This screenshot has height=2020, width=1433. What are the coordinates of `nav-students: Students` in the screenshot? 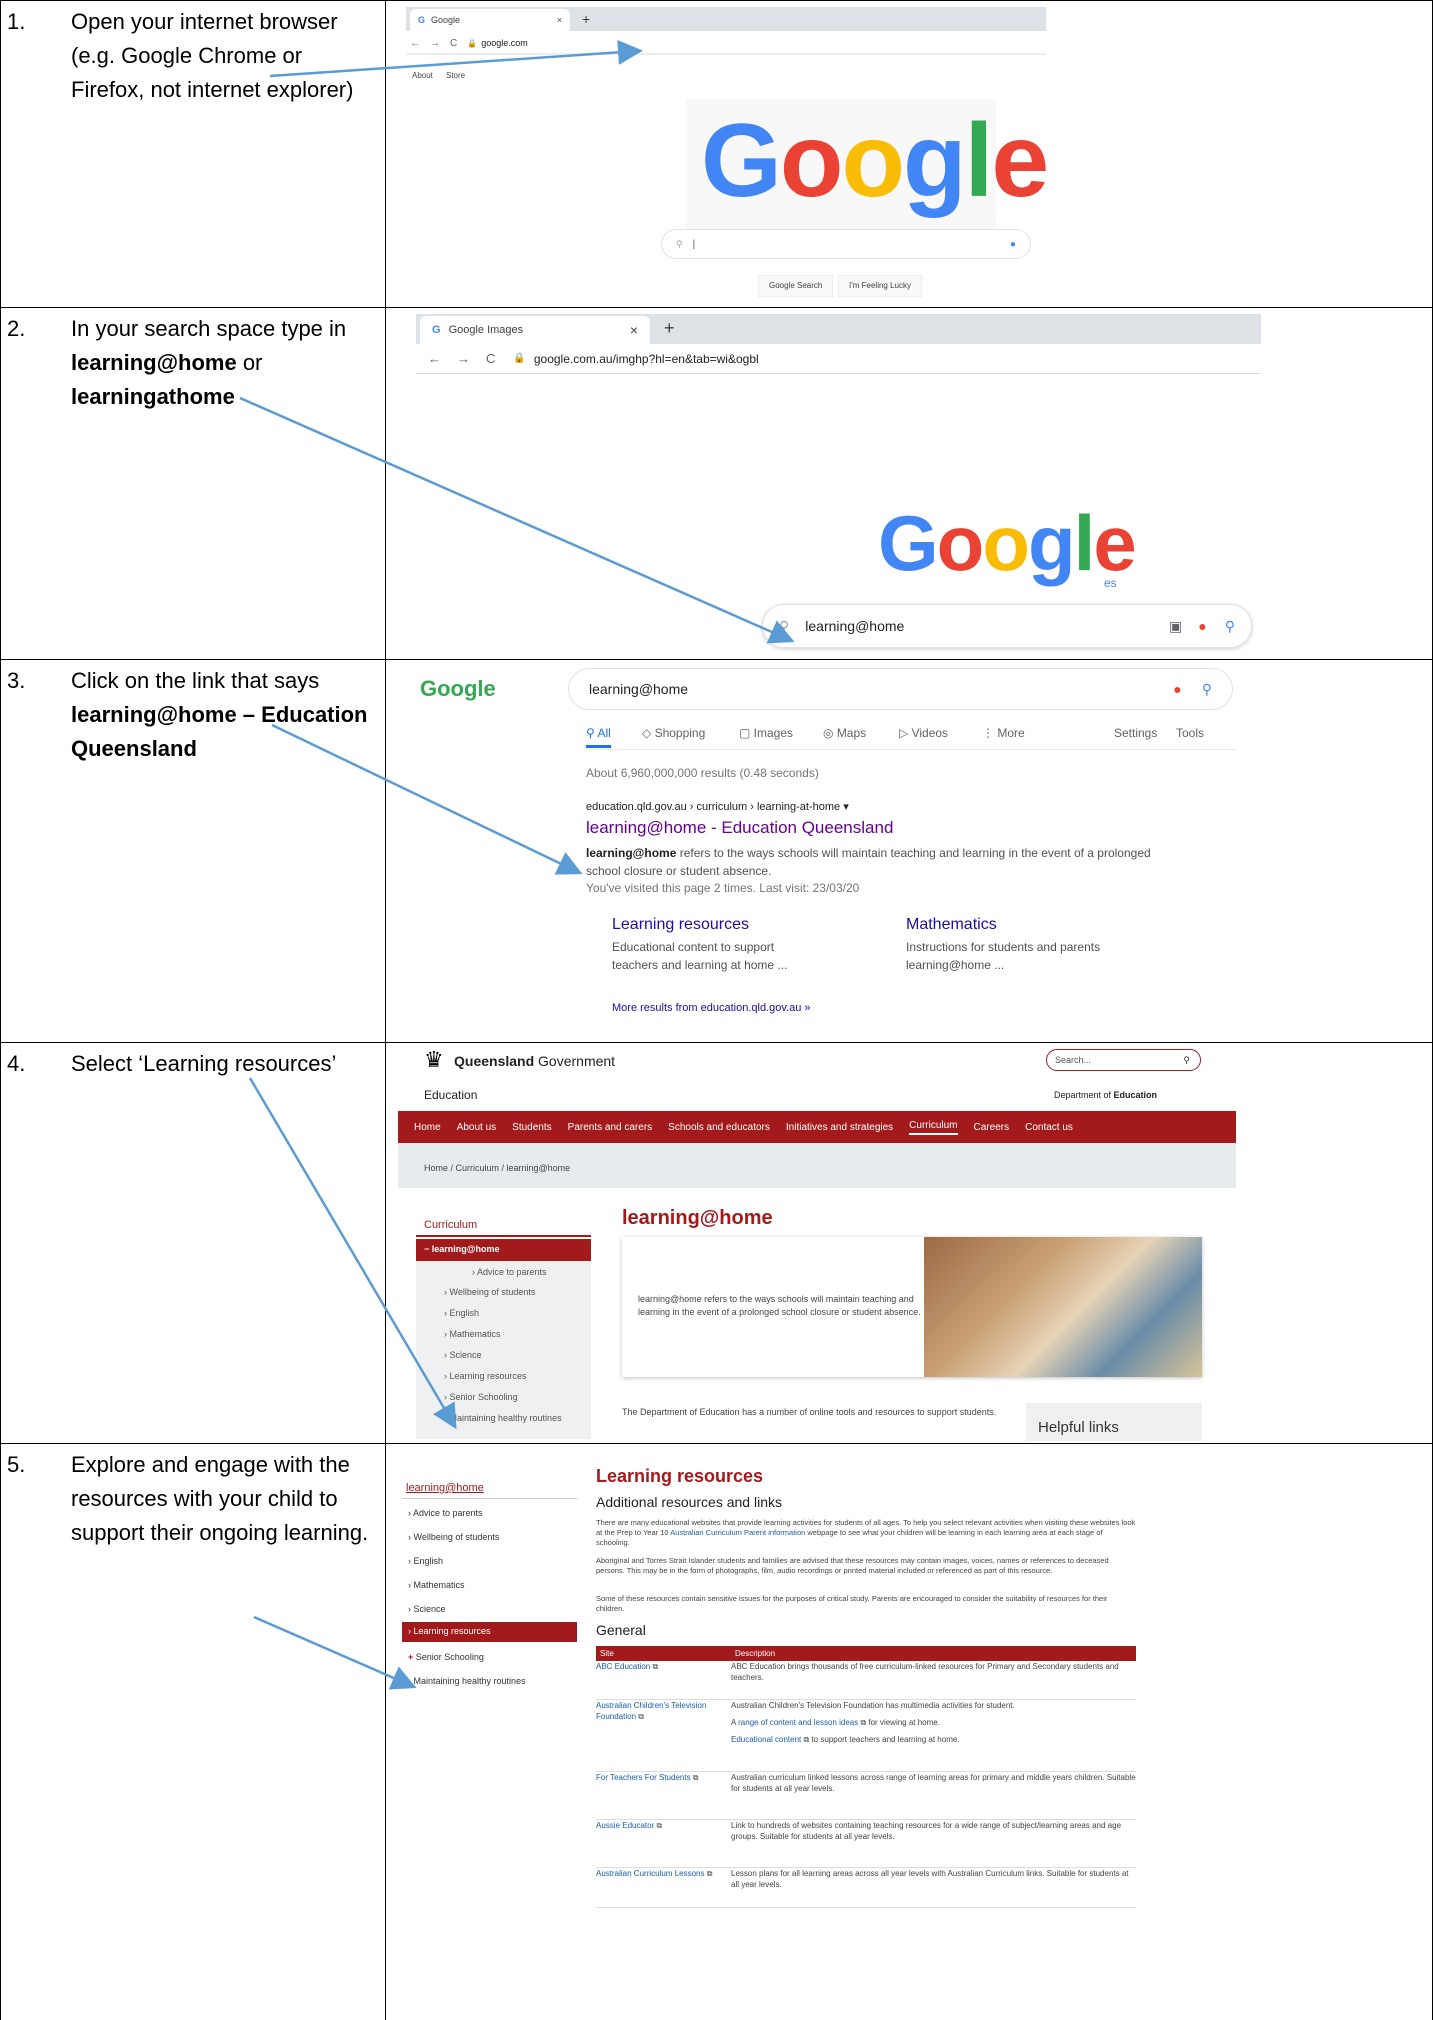 It's located at (531, 1127).